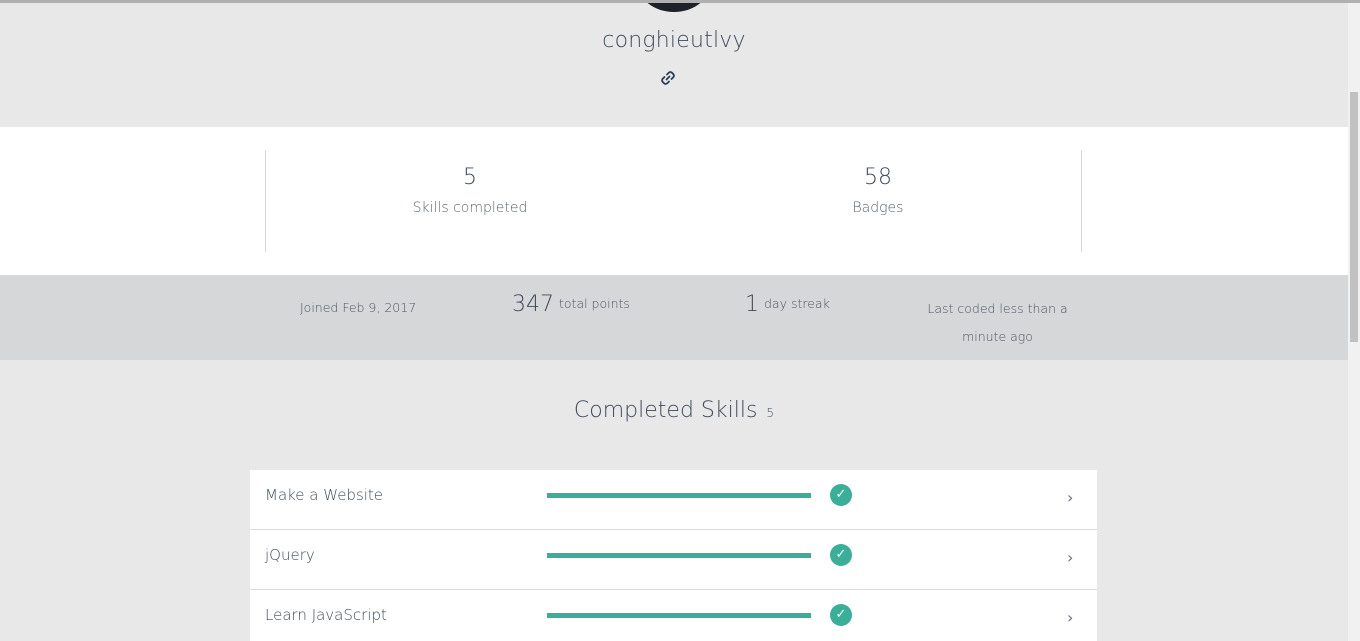  What do you see at coordinates (326, 615) in the screenshot?
I see `skill-name: Learn JavaScript` at bounding box center [326, 615].